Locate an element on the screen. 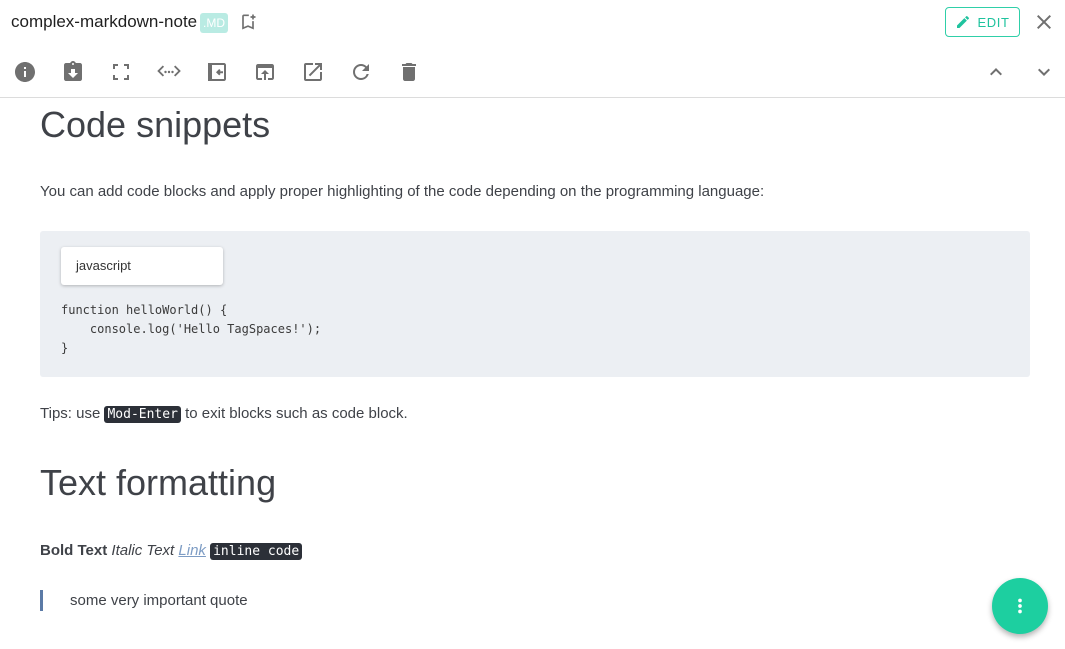 Image resolution: width=1065 pixels, height=649 pixels. heading-code-snippets: Code snippets is located at coordinates (155, 124).